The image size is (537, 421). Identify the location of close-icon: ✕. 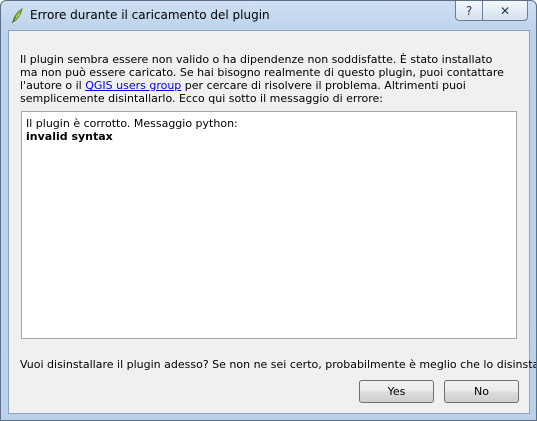
(505, 10).